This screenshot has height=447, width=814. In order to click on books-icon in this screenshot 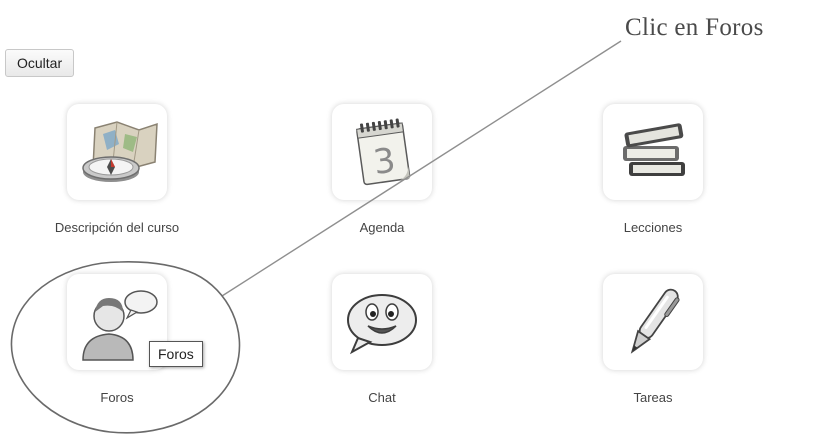, I will do `click(654, 149)`.